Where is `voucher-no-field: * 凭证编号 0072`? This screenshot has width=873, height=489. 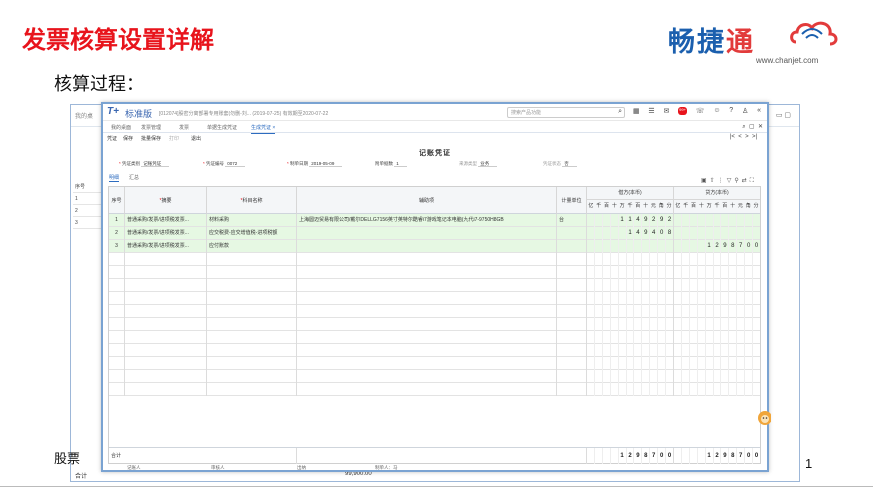 voucher-no-field: * 凭证编号 0072 is located at coordinates (224, 164).